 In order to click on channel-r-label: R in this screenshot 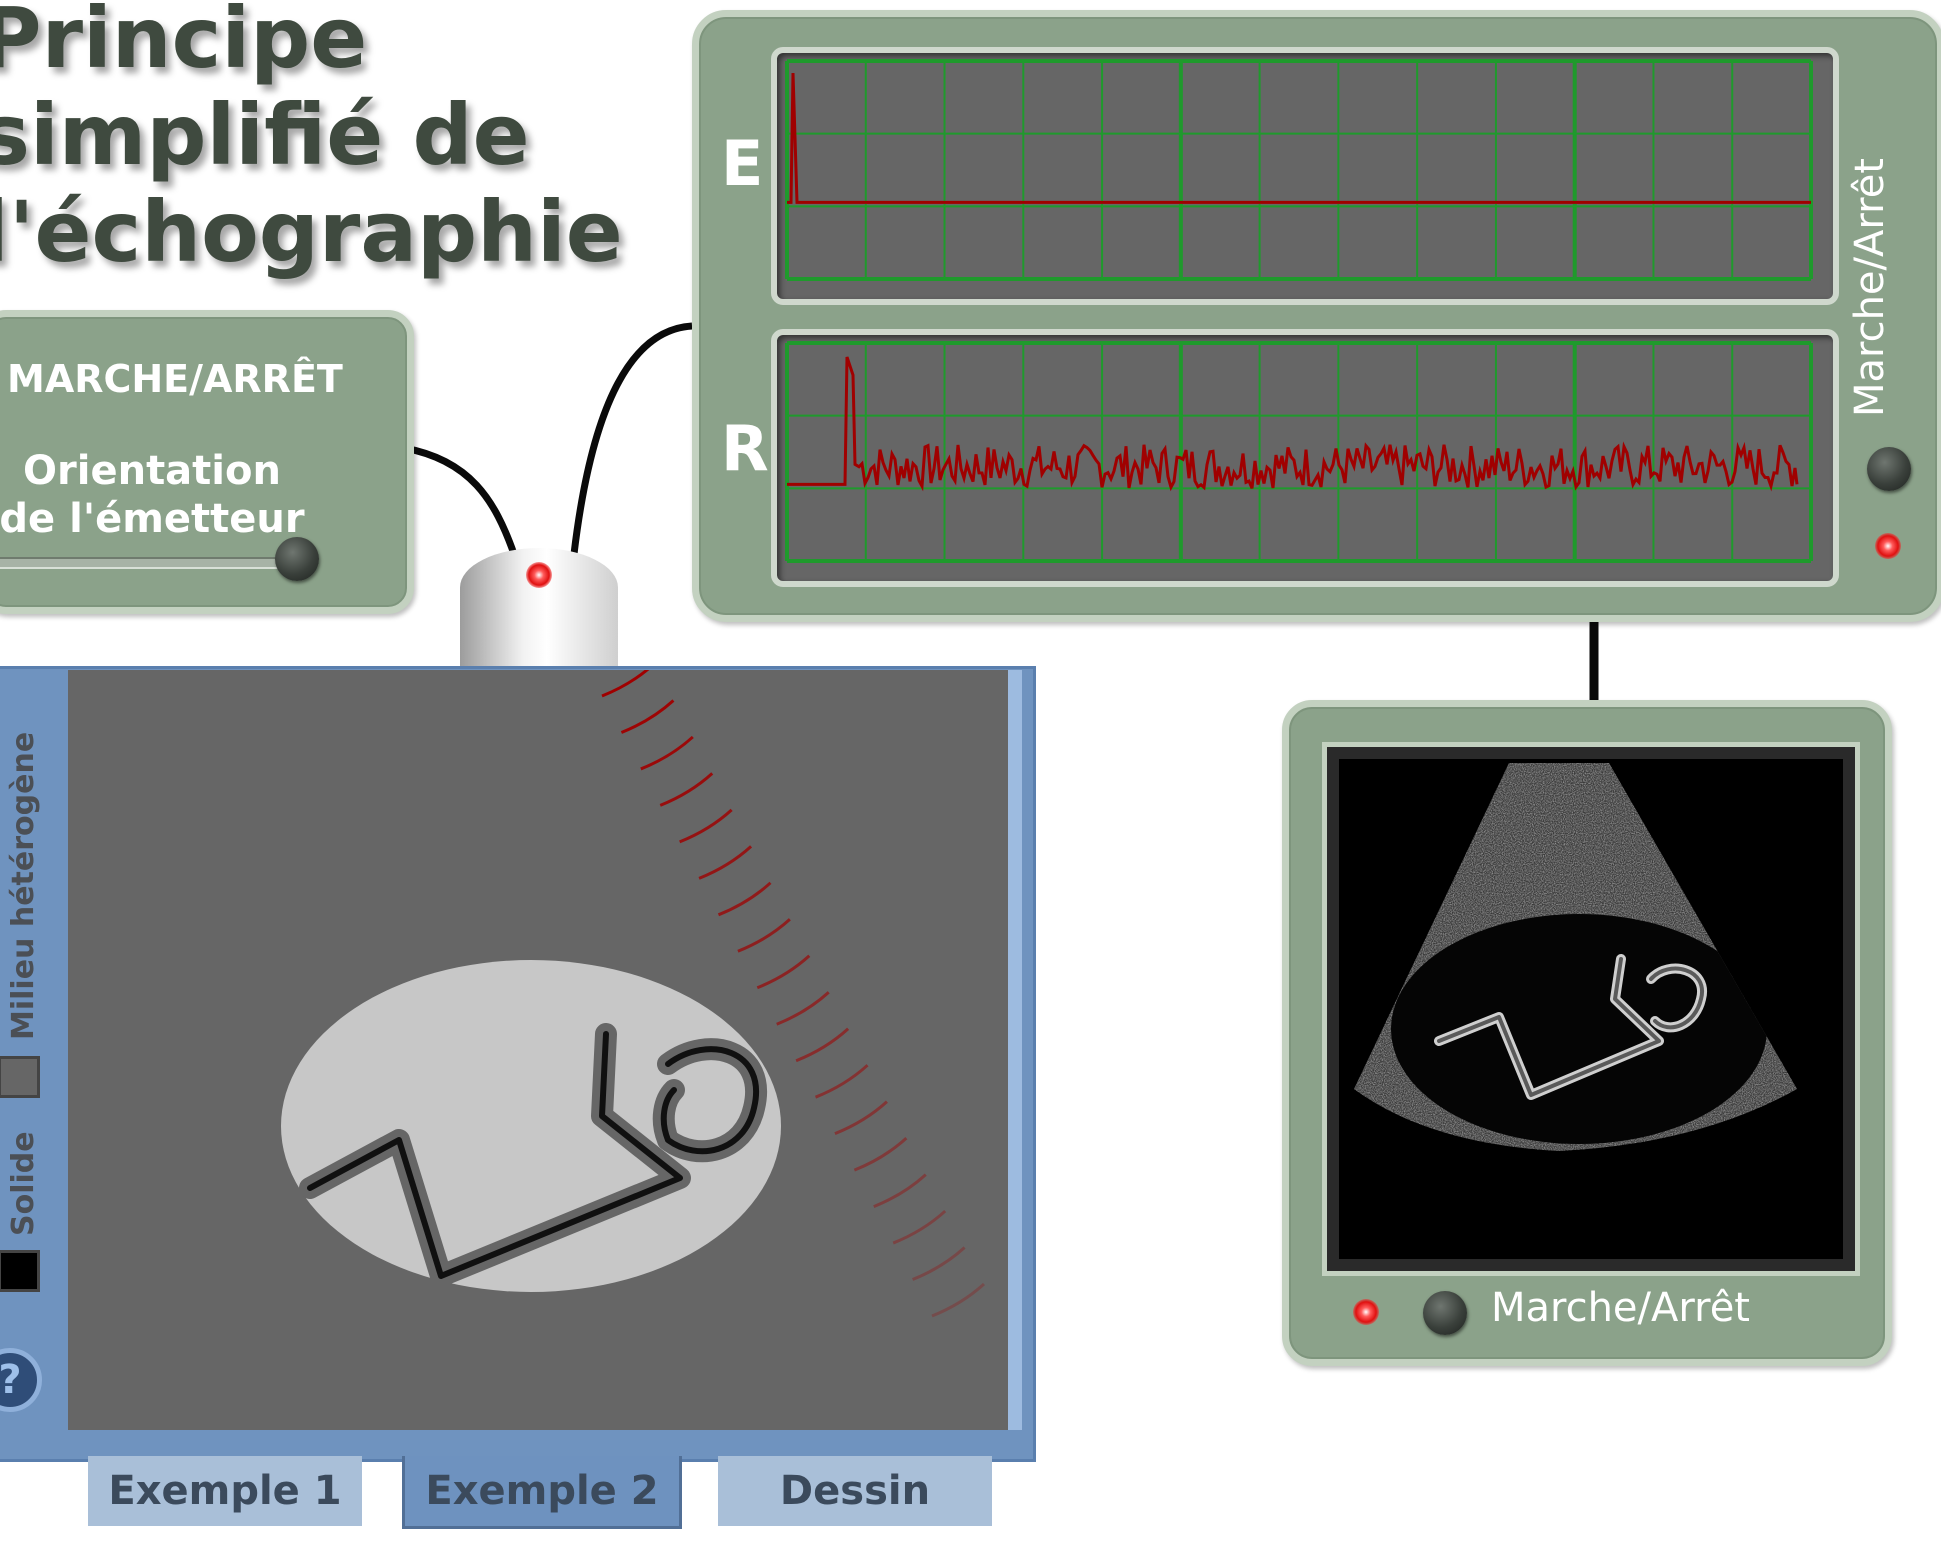, I will do `click(745, 448)`.